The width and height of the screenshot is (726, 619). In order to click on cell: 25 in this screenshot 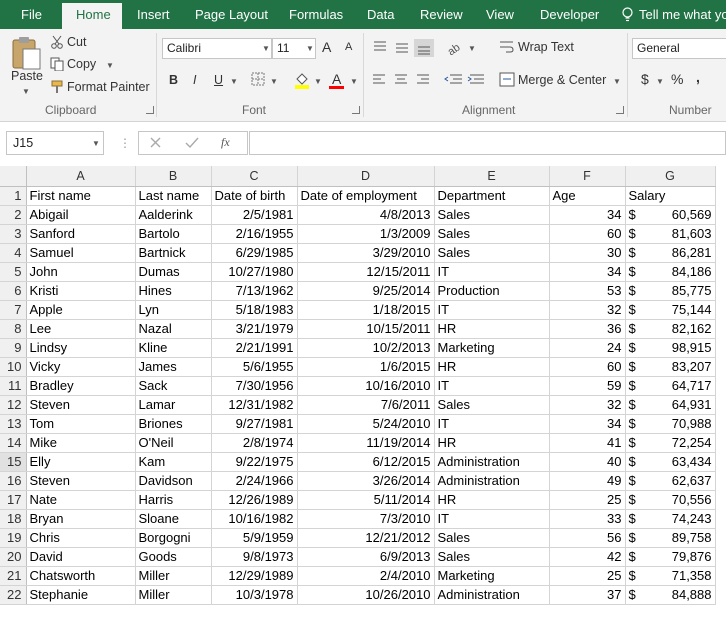, I will do `click(587, 500)`.